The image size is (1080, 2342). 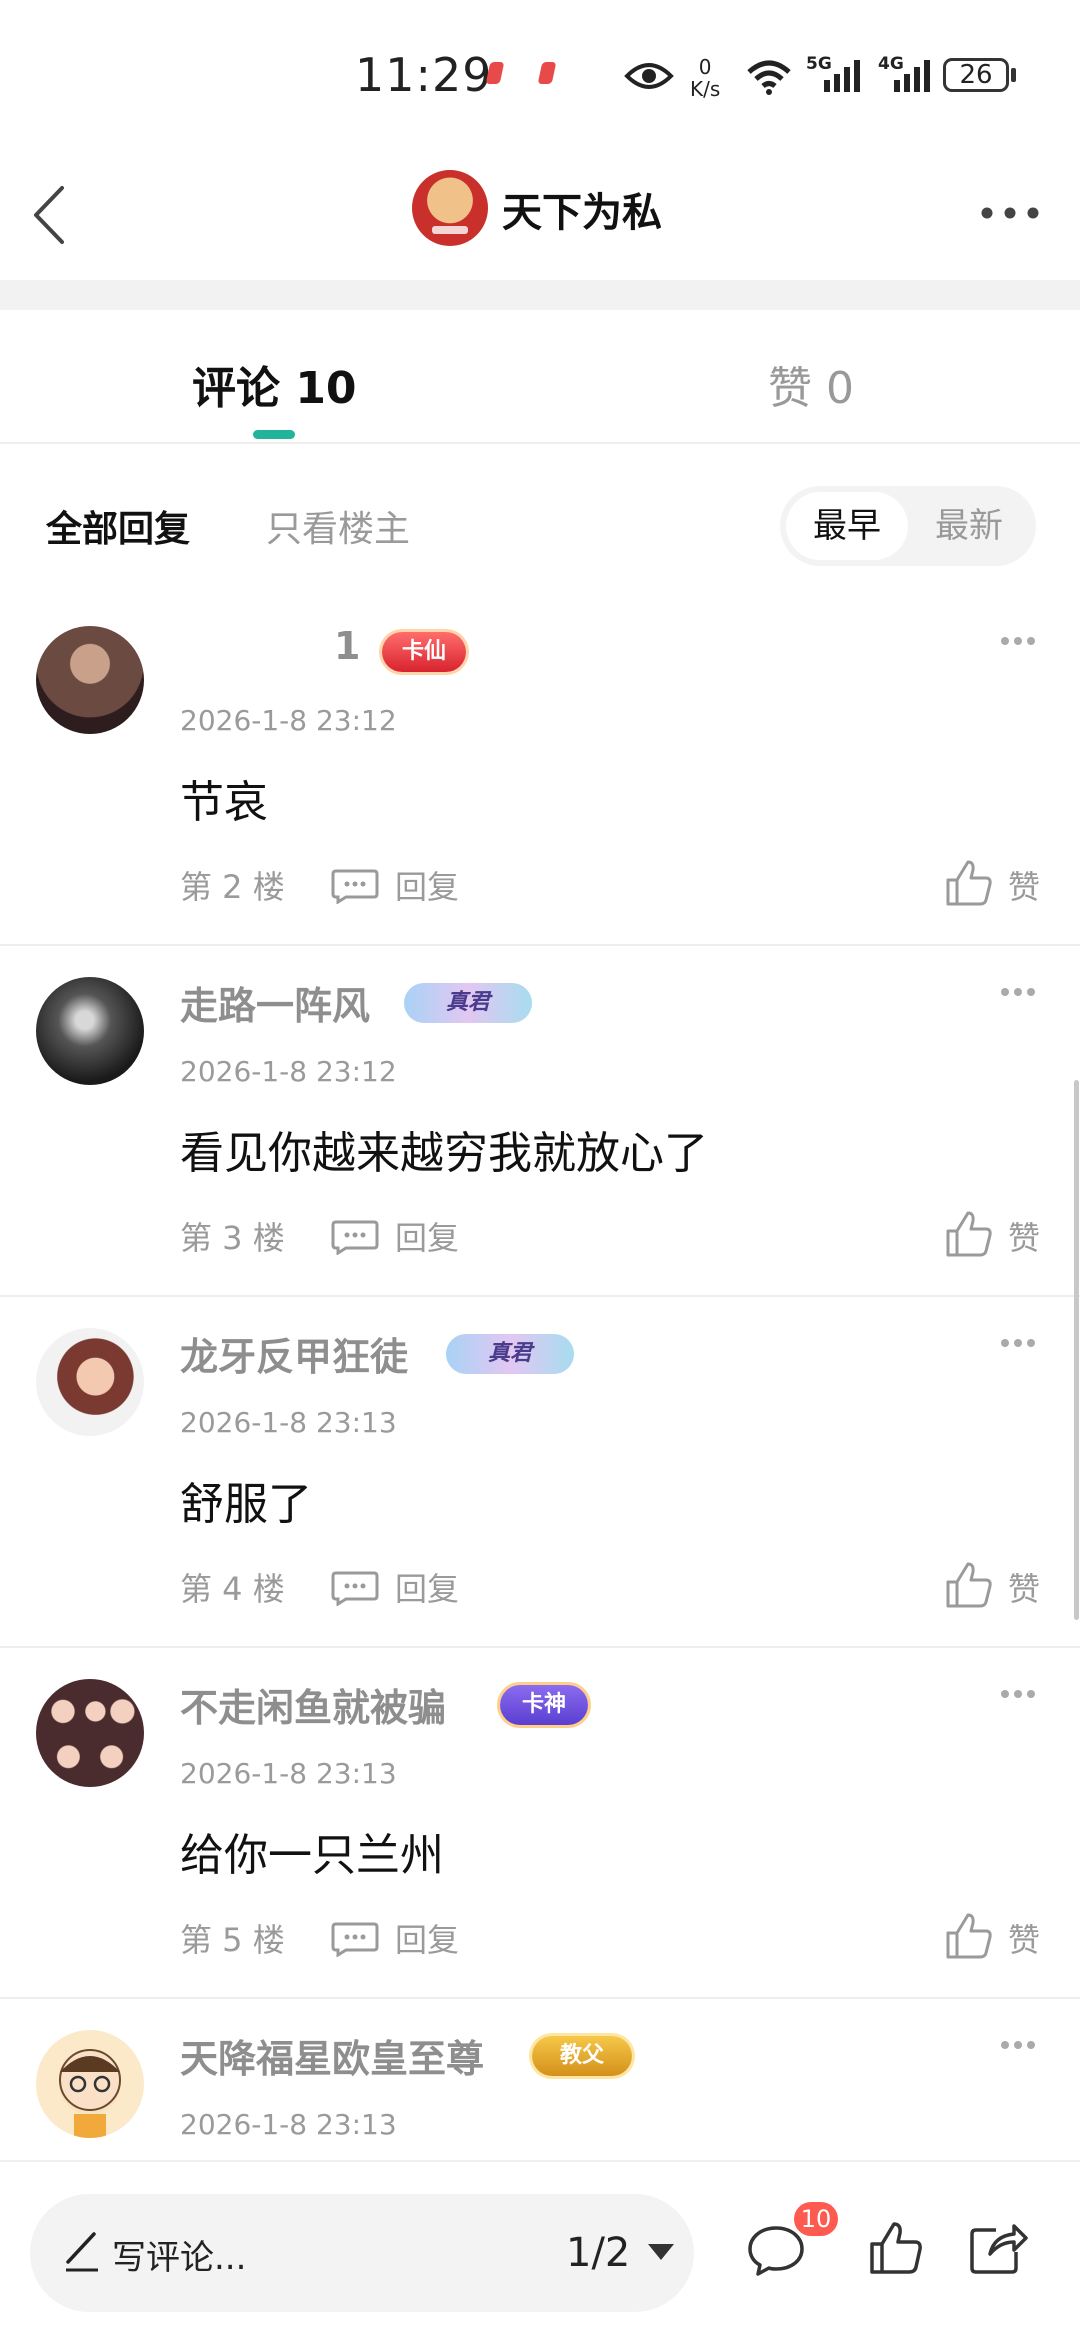 What do you see at coordinates (246, 1504) in the screenshot?
I see `comment-text: 舒服了` at bounding box center [246, 1504].